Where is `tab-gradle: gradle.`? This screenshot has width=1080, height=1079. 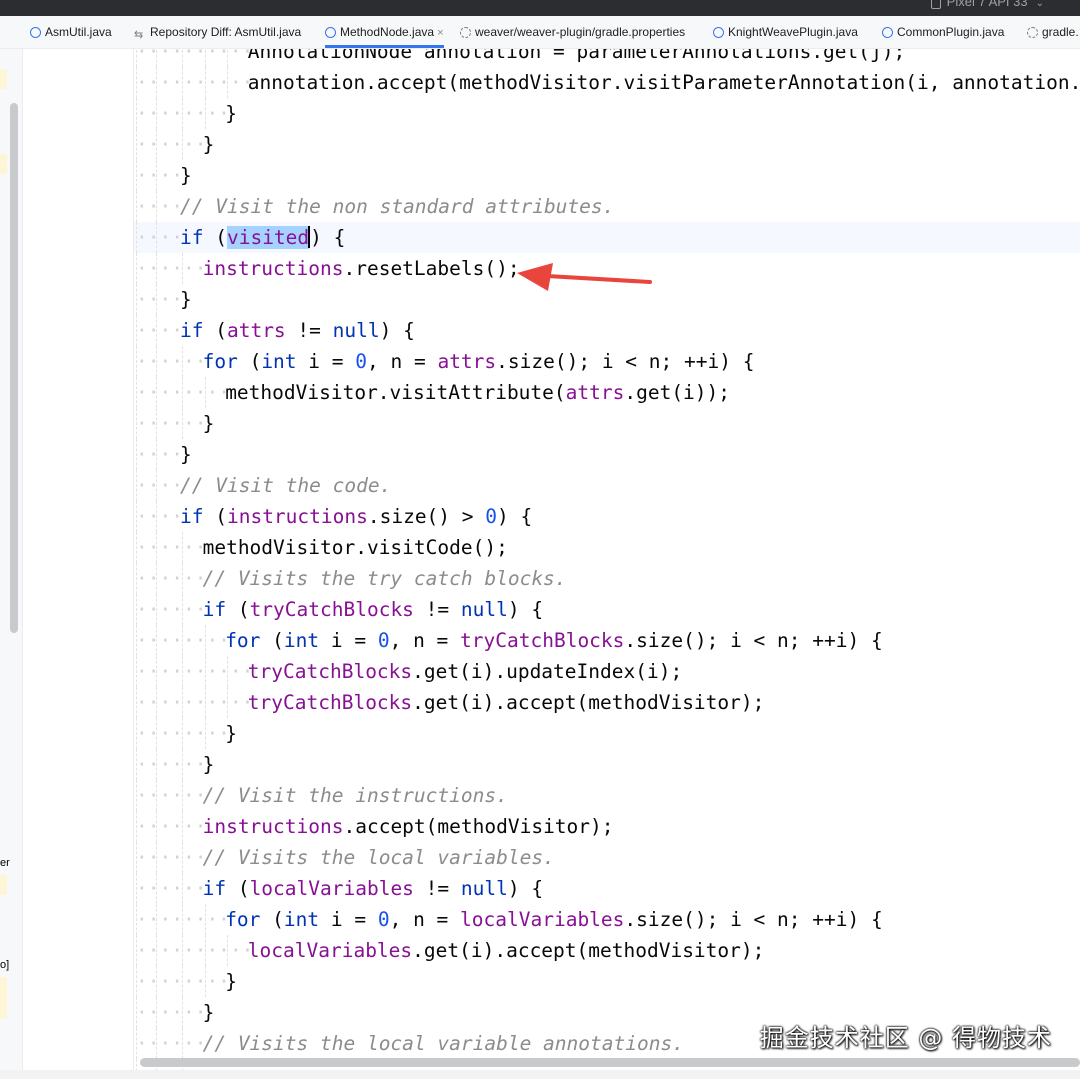 tab-gradle: gradle. is located at coordinates (1053, 32).